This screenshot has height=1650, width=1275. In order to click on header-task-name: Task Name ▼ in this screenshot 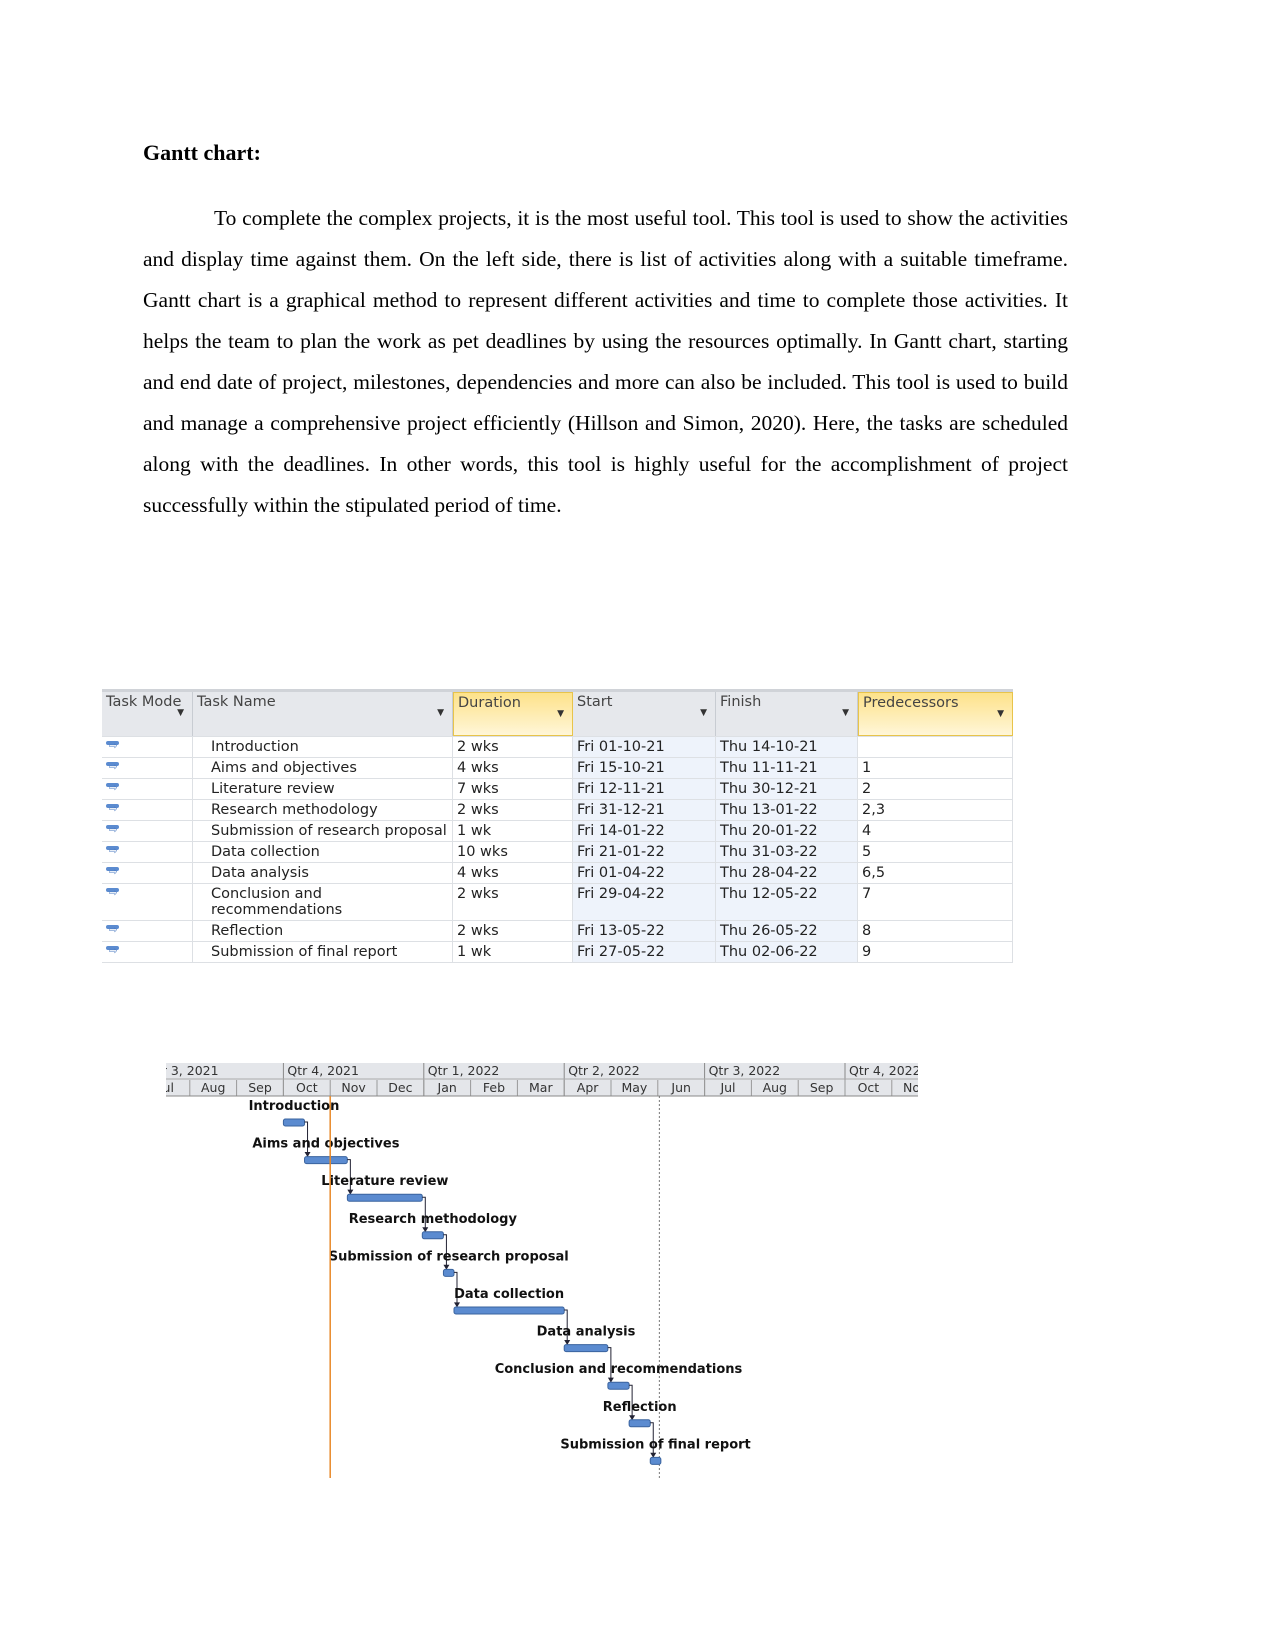, I will do `click(323, 714)`.